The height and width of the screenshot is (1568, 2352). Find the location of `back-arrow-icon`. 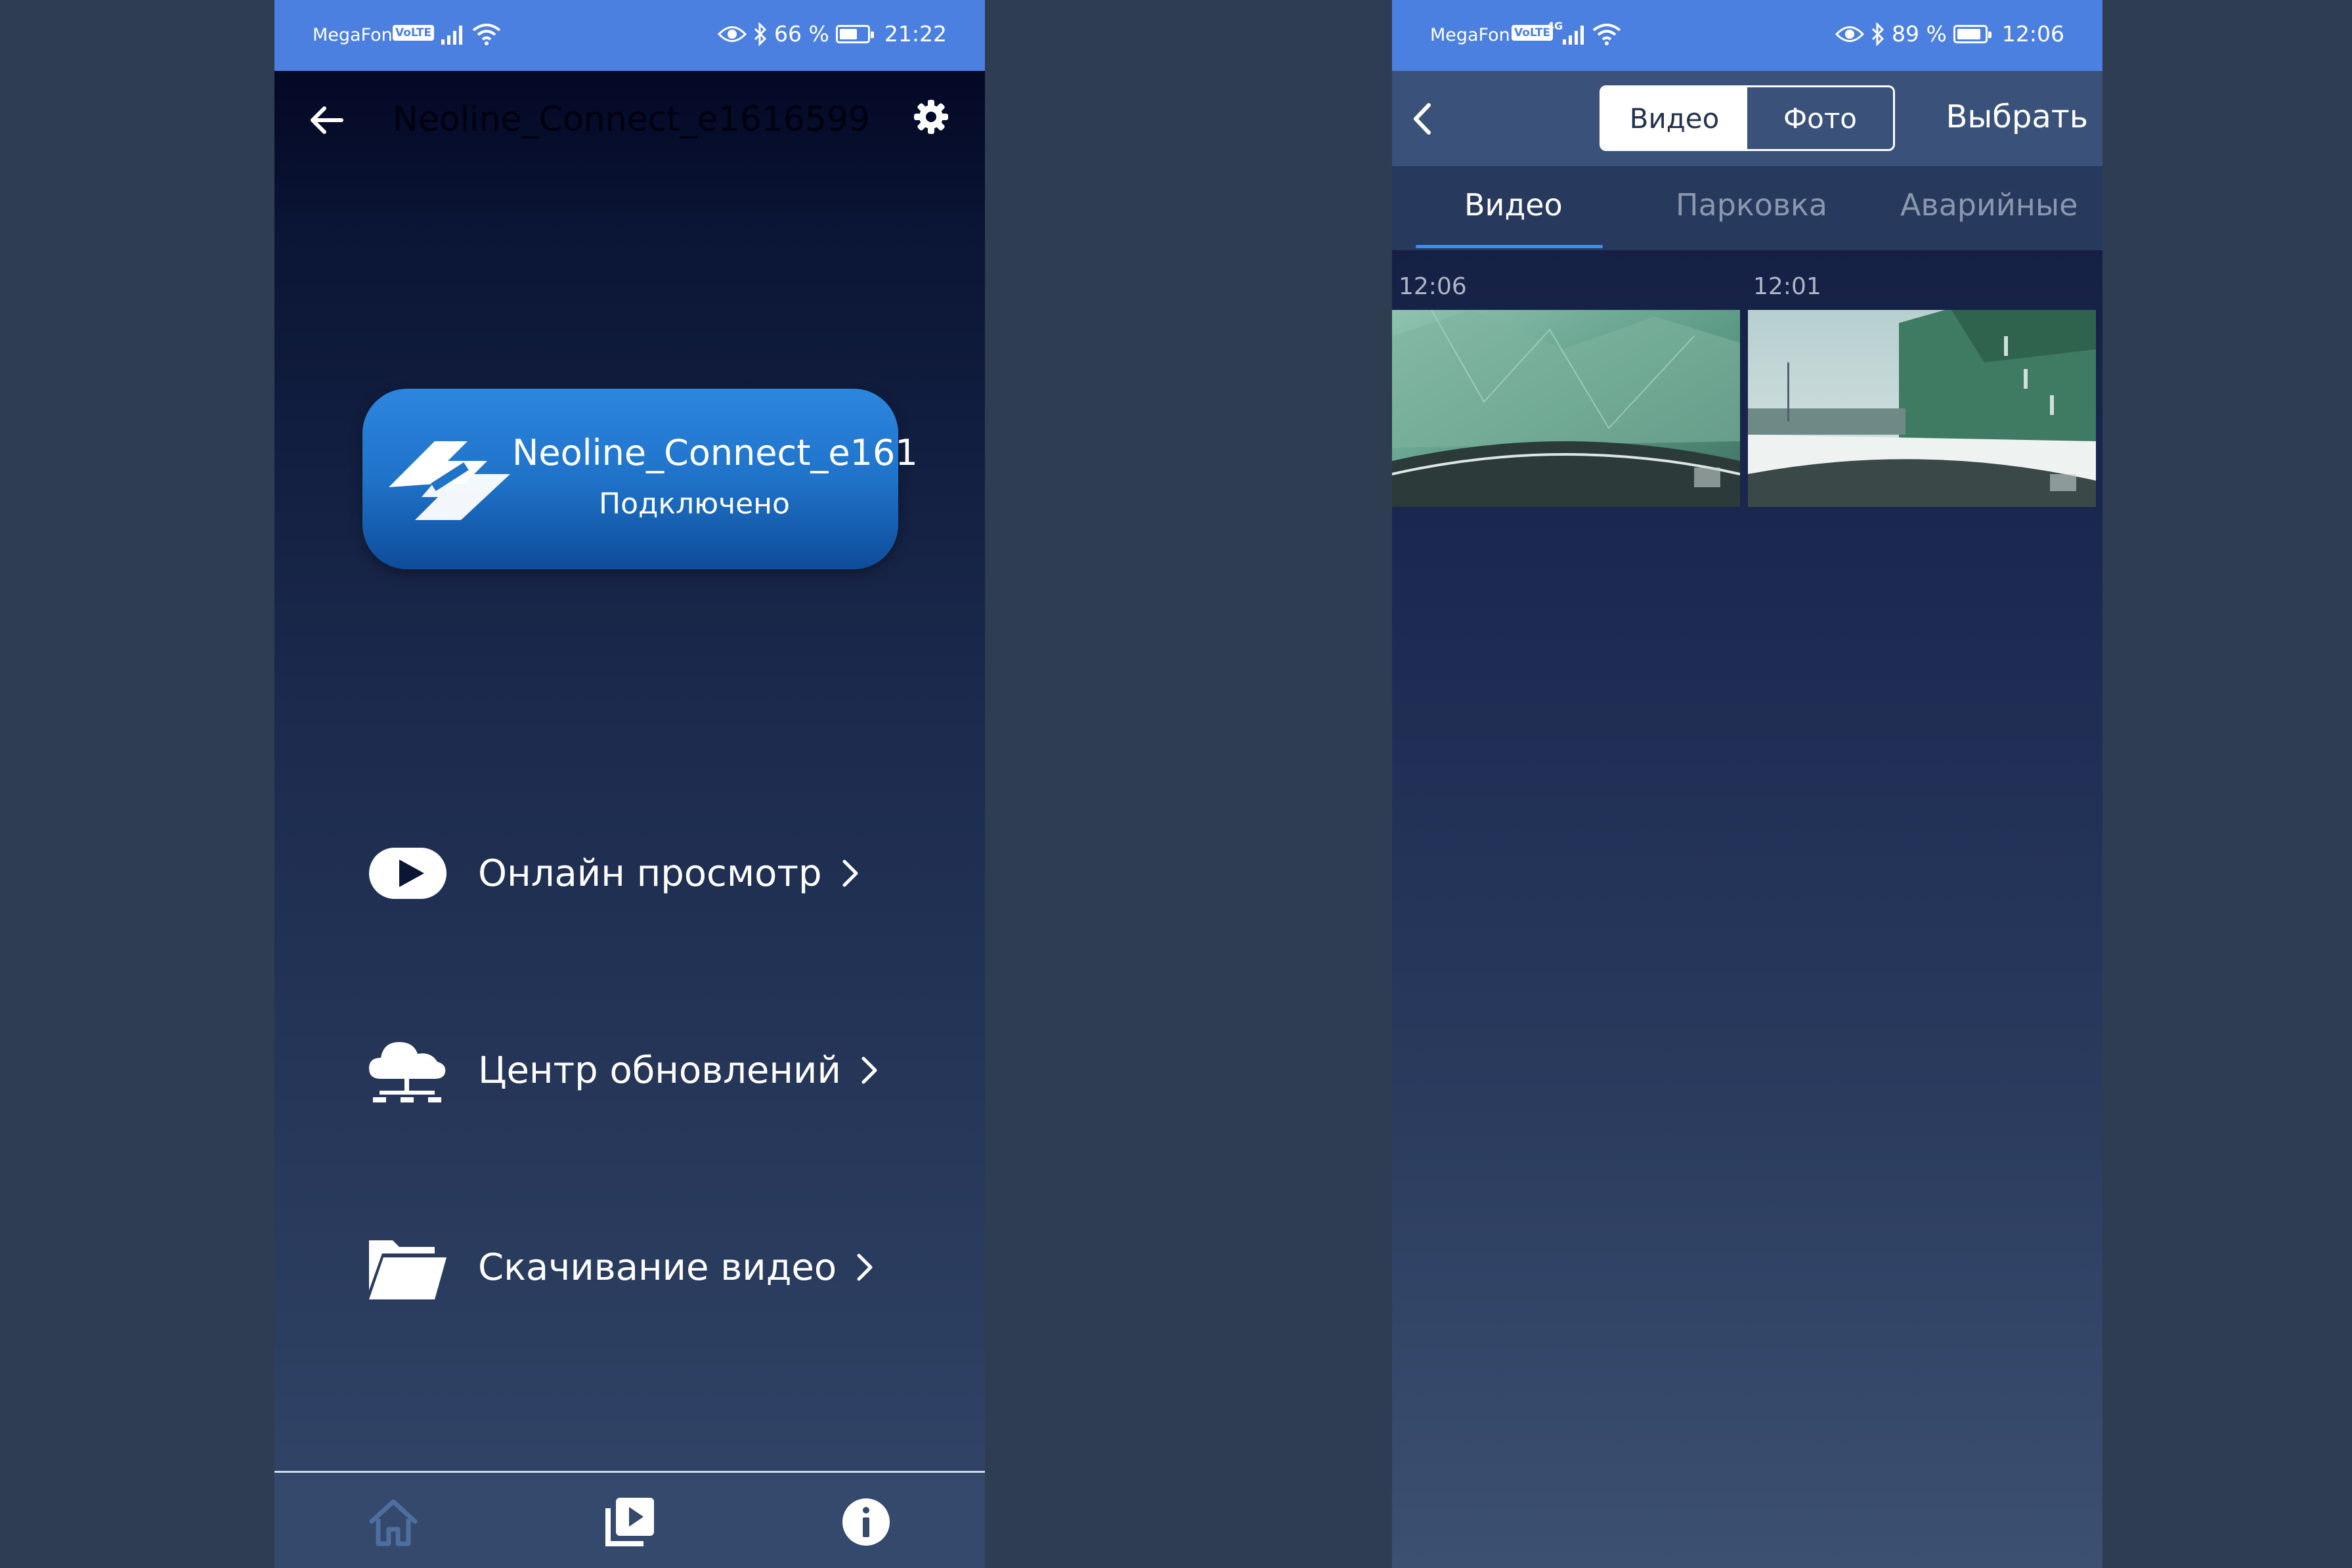

back-arrow-icon is located at coordinates (327, 120).